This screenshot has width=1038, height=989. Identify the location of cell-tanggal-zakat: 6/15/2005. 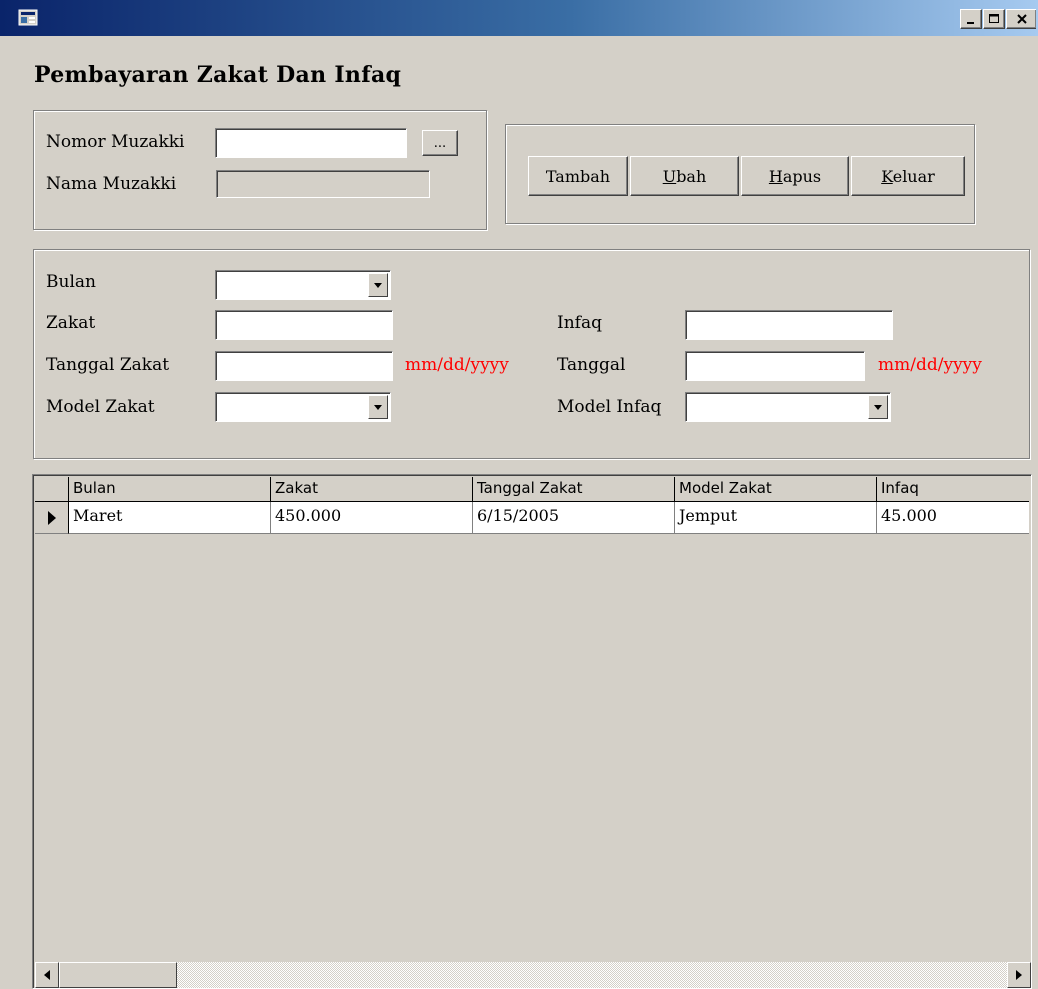
(574, 518).